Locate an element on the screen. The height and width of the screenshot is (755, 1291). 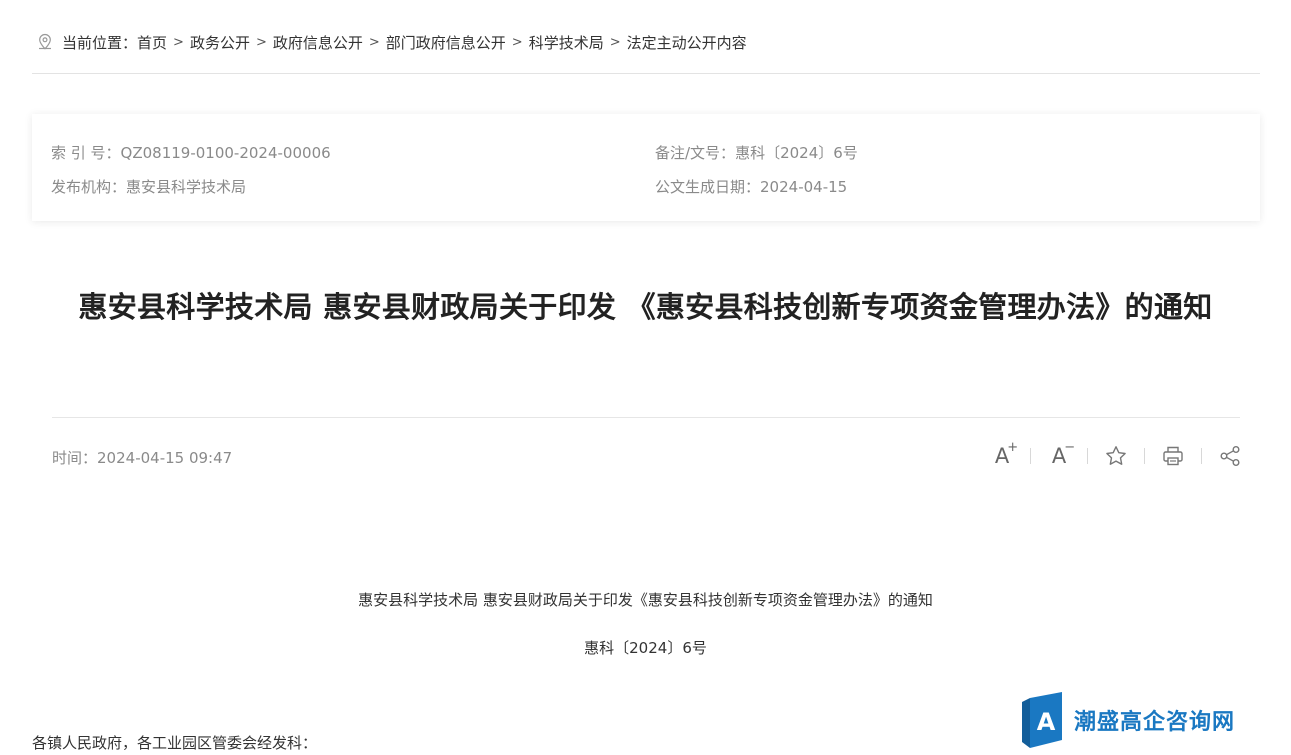
breadcrumb-item-dept-info: 部门政府信息公开 is located at coordinates (446, 42).